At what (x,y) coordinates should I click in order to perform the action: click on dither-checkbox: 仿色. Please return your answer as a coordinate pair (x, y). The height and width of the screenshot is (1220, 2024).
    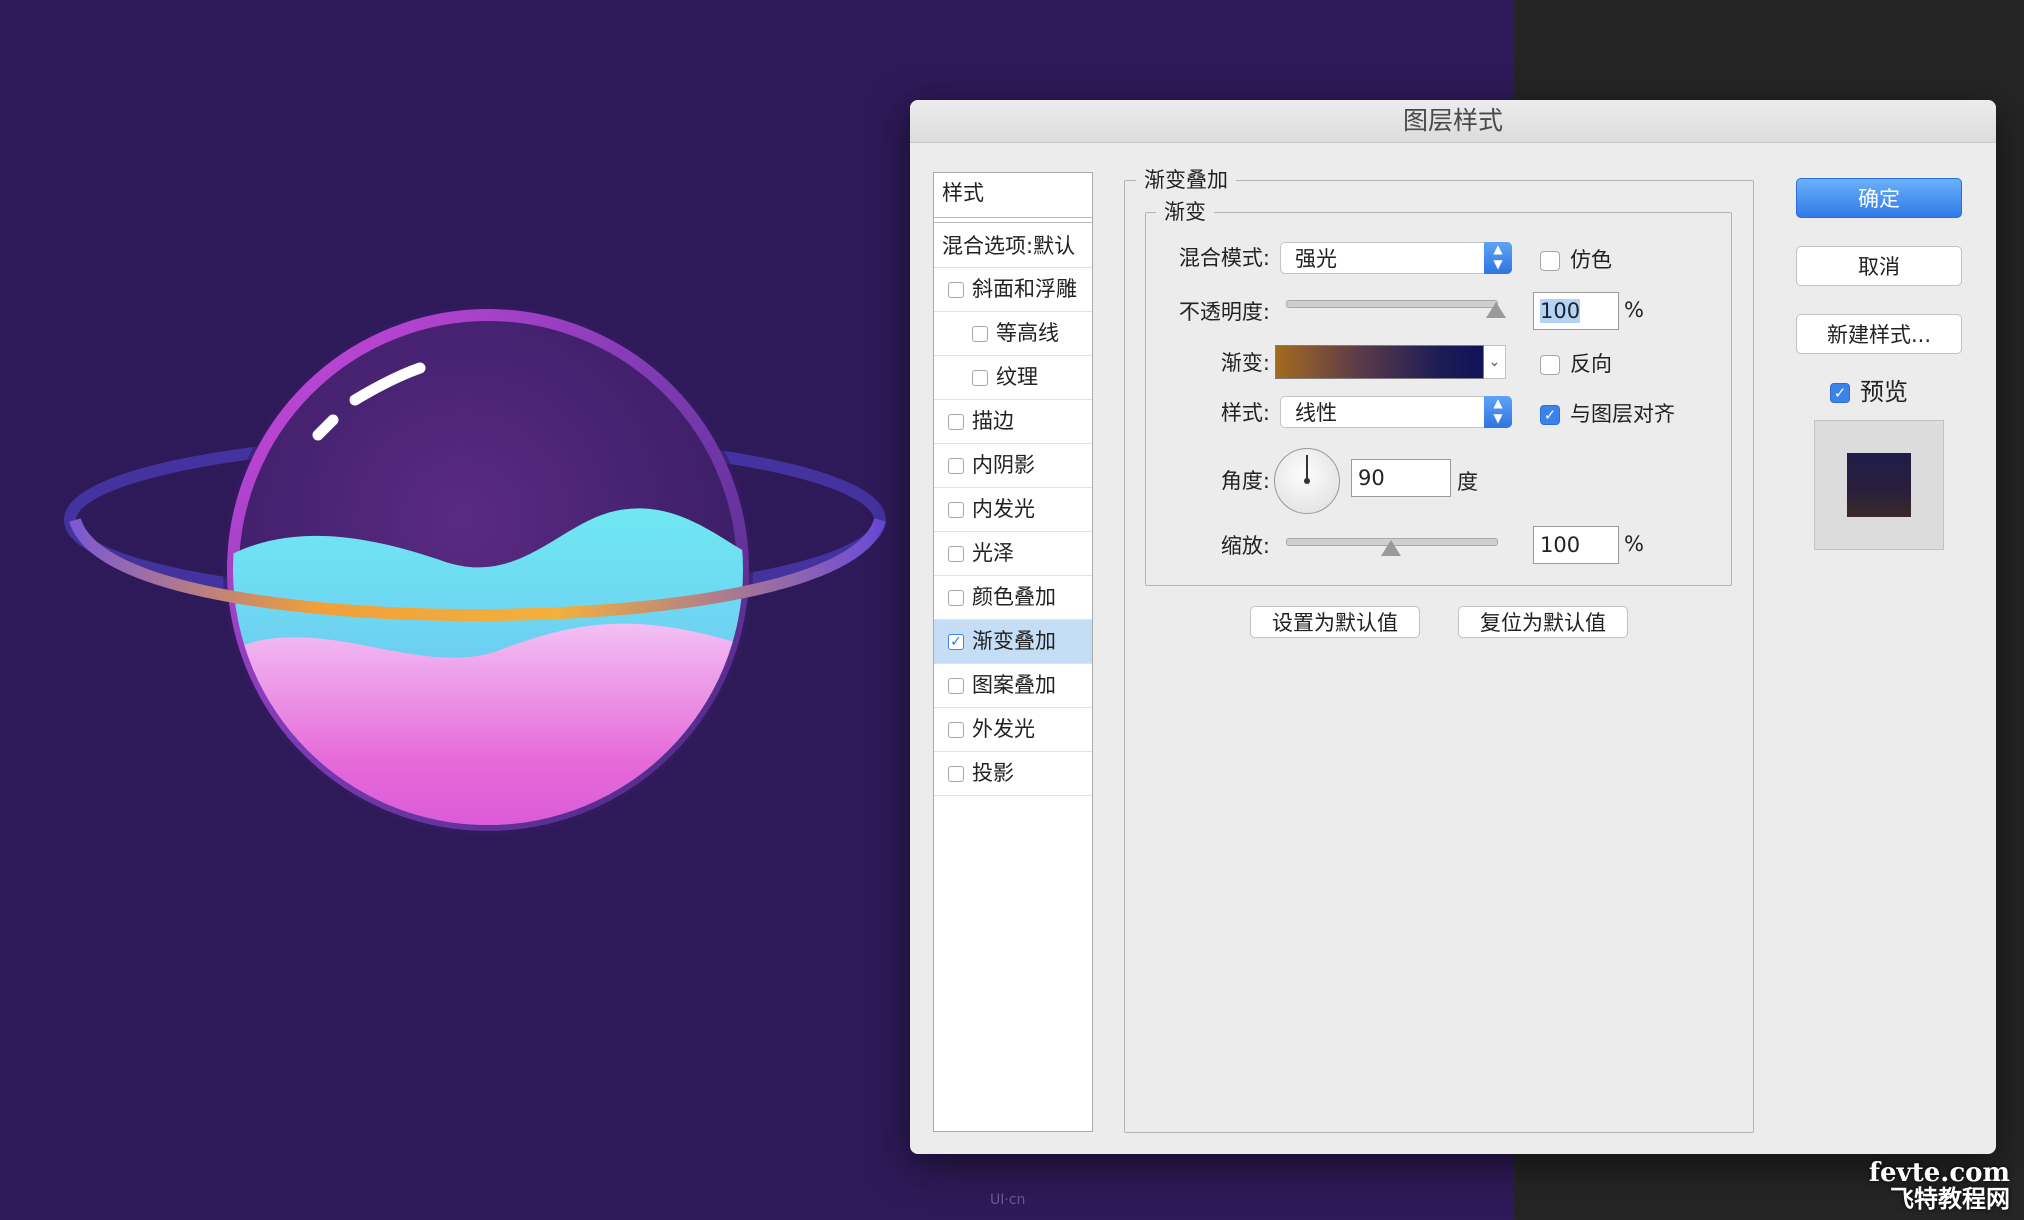
    Looking at the image, I should click on (1576, 259).